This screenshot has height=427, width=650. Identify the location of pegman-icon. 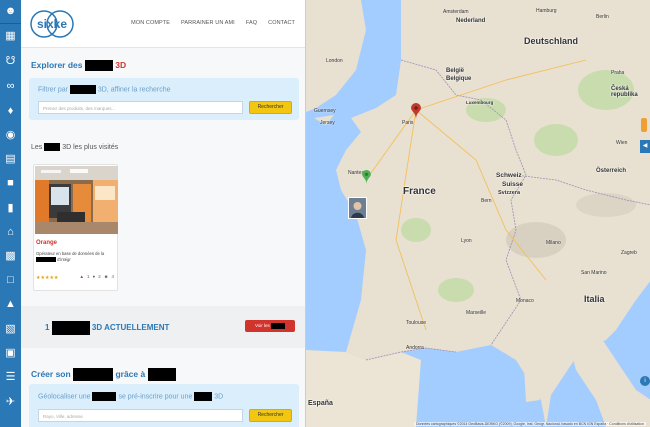
(644, 125).